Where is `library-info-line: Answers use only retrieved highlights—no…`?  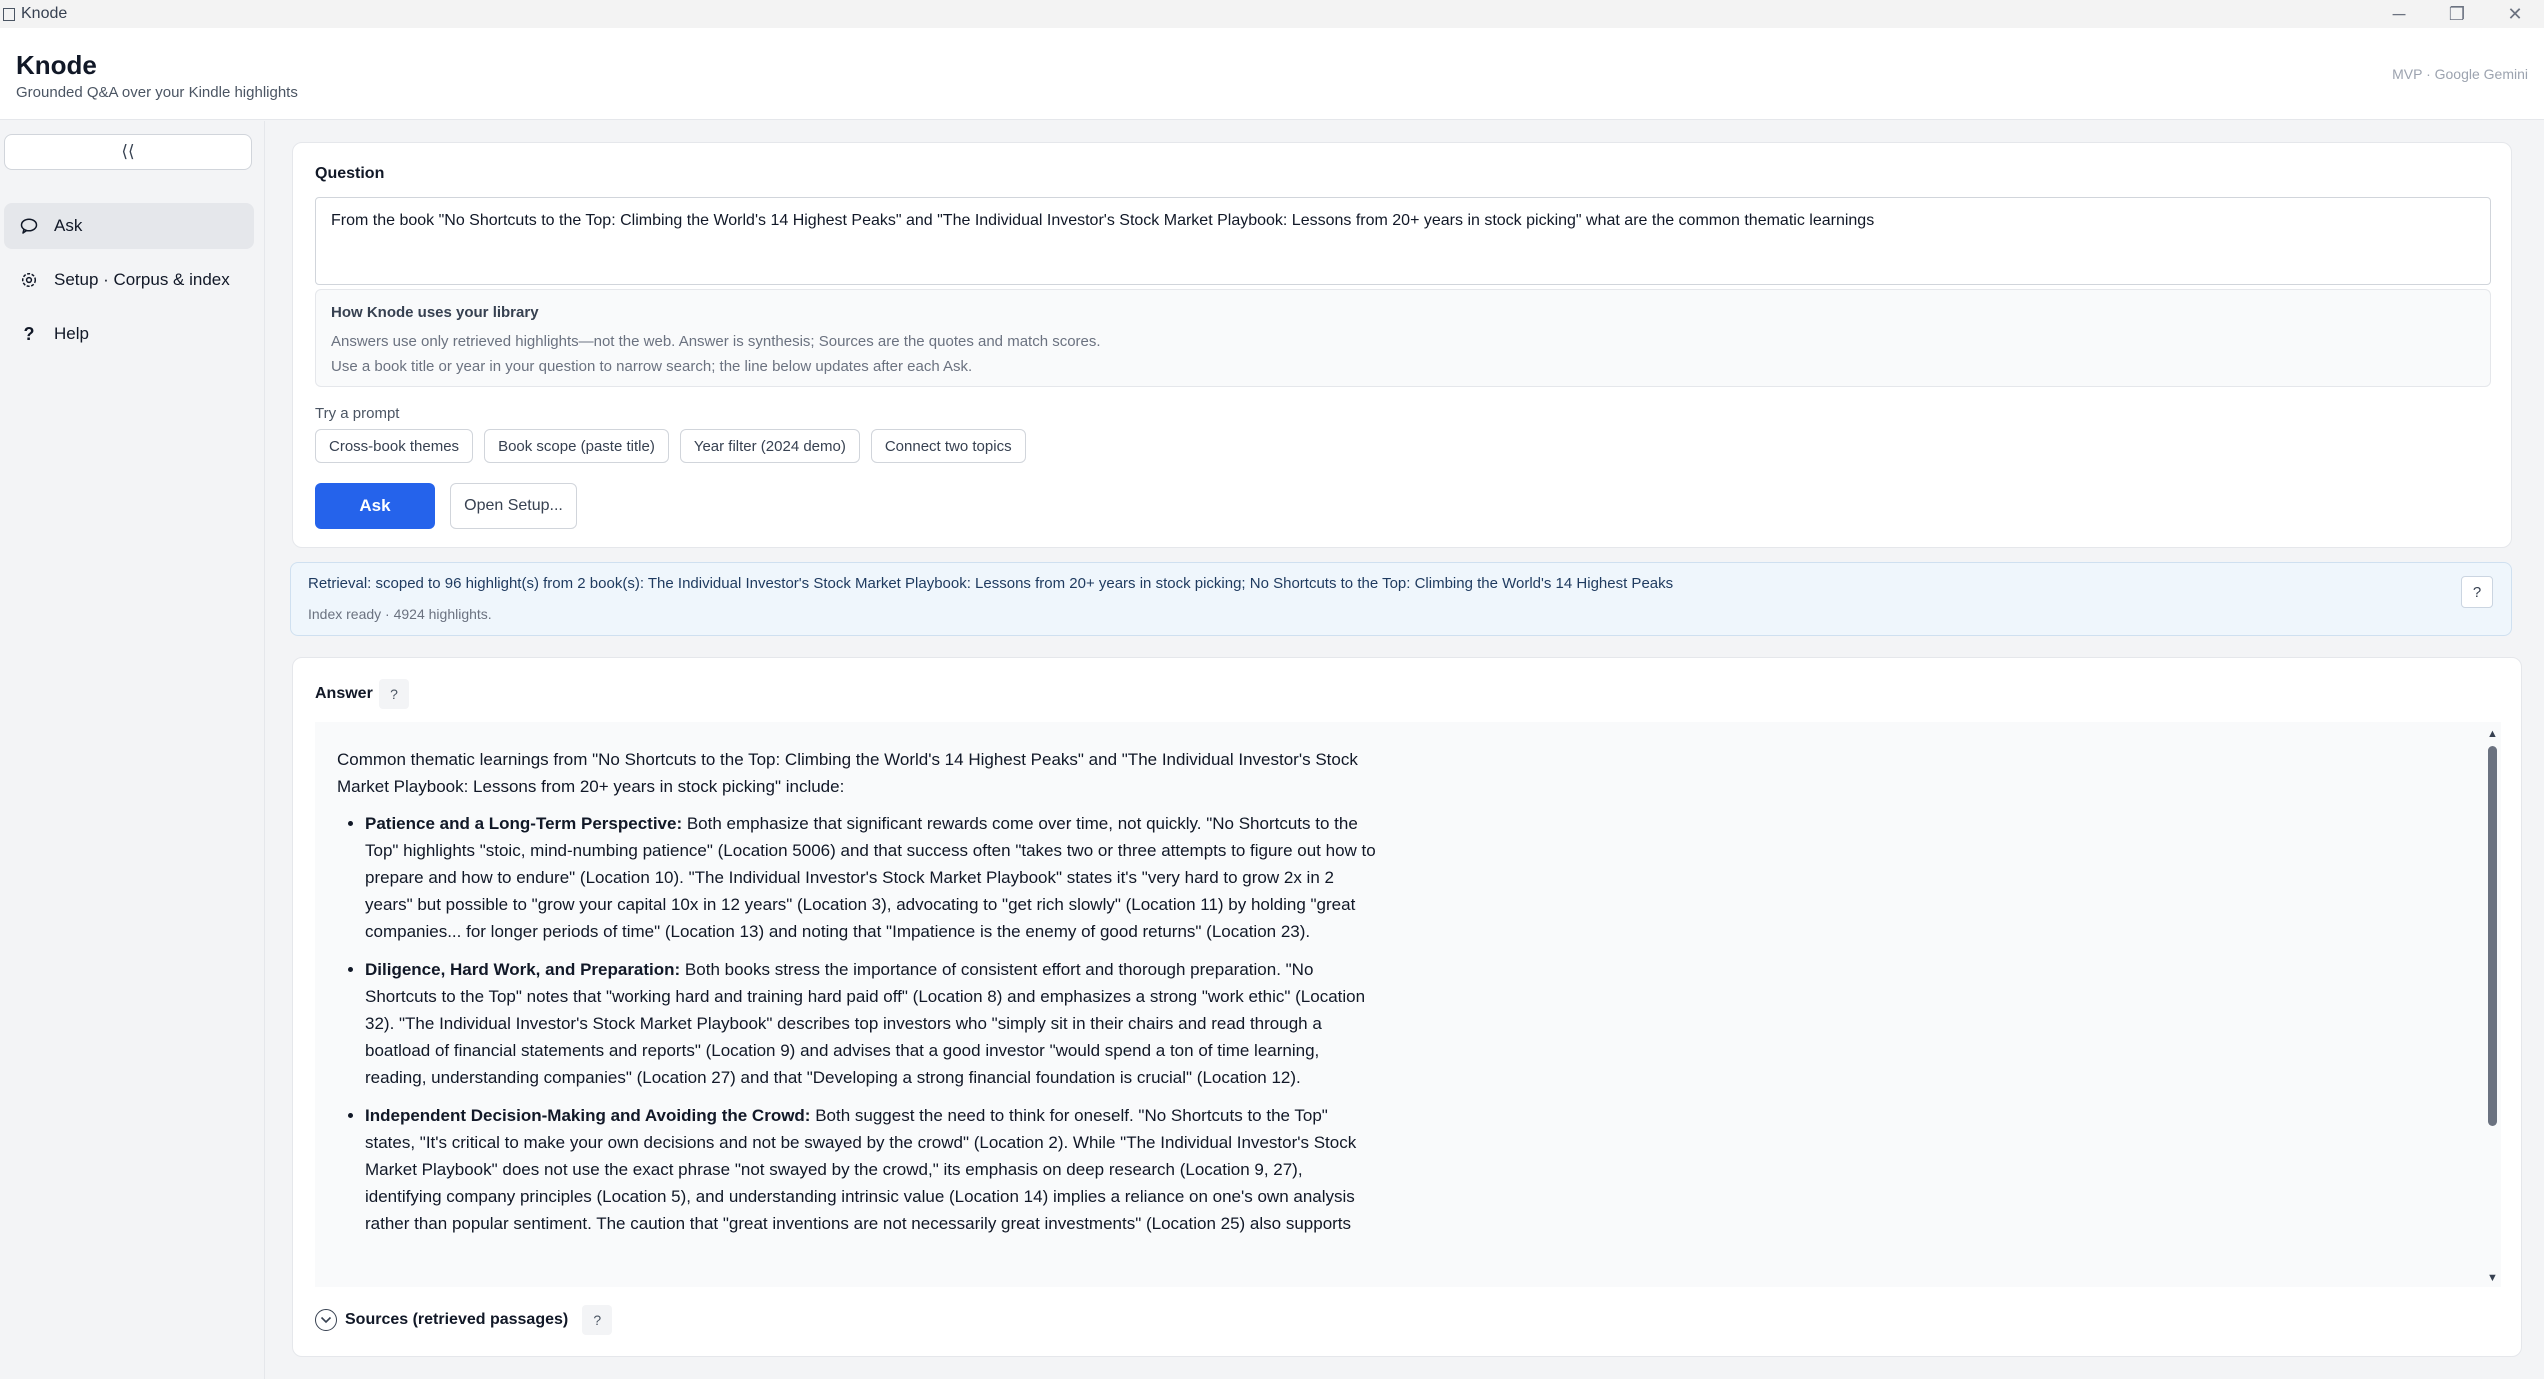 library-info-line: Answers use only retrieved highlights—no… is located at coordinates (716, 341).